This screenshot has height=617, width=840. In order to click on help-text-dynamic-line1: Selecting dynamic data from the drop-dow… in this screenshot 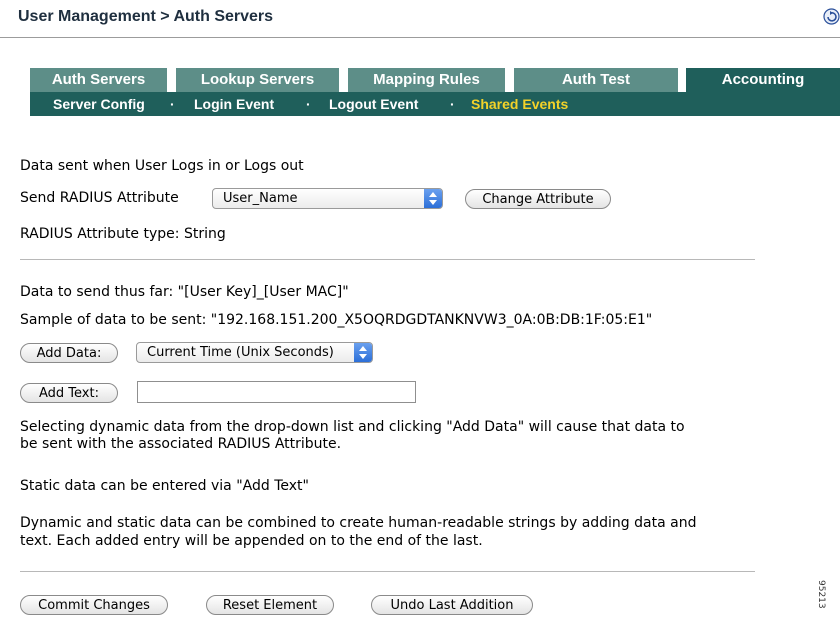, I will do `click(352, 427)`.